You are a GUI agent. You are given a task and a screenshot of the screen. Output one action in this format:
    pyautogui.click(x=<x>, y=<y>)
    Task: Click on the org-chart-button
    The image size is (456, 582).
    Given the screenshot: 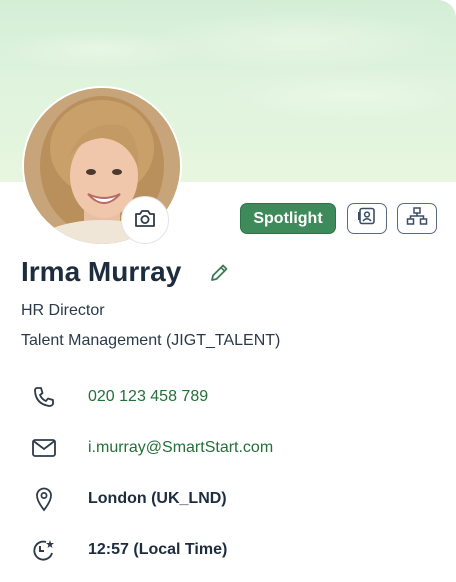 What is the action you would take?
    pyautogui.click(x=417, y=218)
    